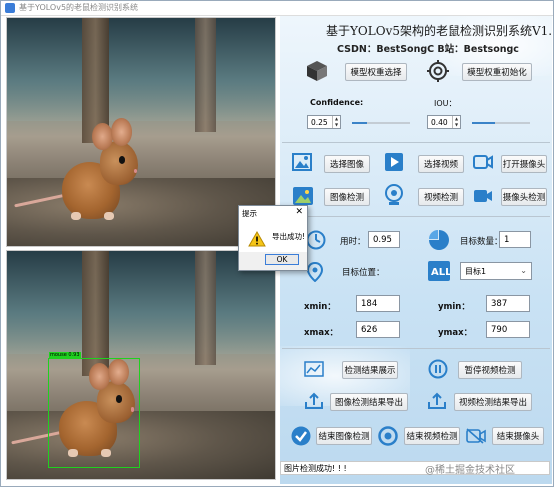 This screenshot has height=487, width=554. I want to click on open-camera-button: 打开摄像头, so click(524, 164).